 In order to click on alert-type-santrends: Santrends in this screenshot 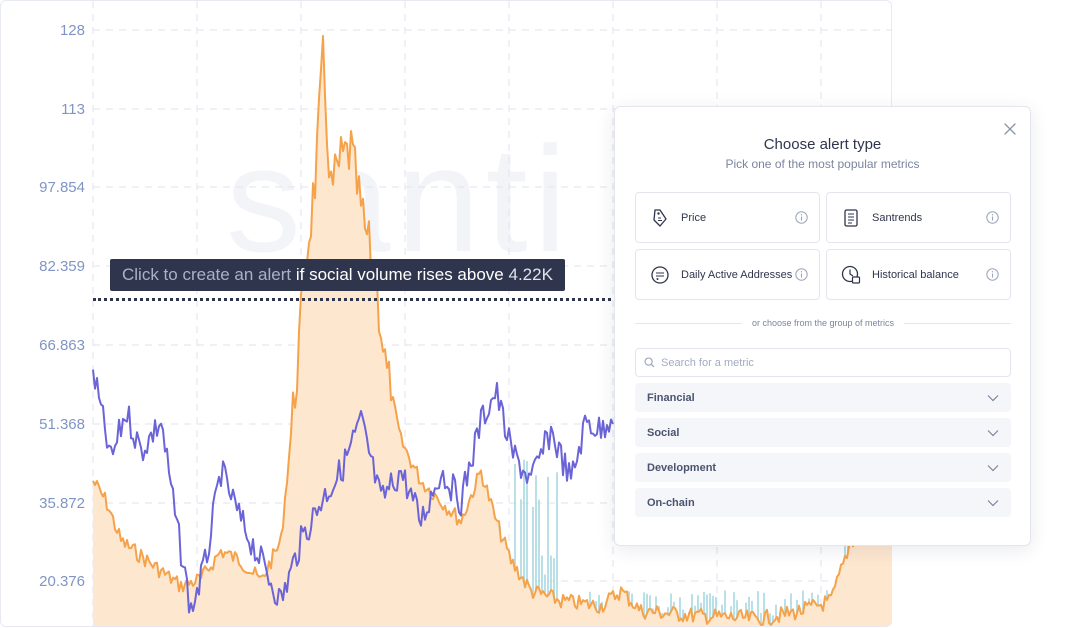, I will do `click(918, 217)`.